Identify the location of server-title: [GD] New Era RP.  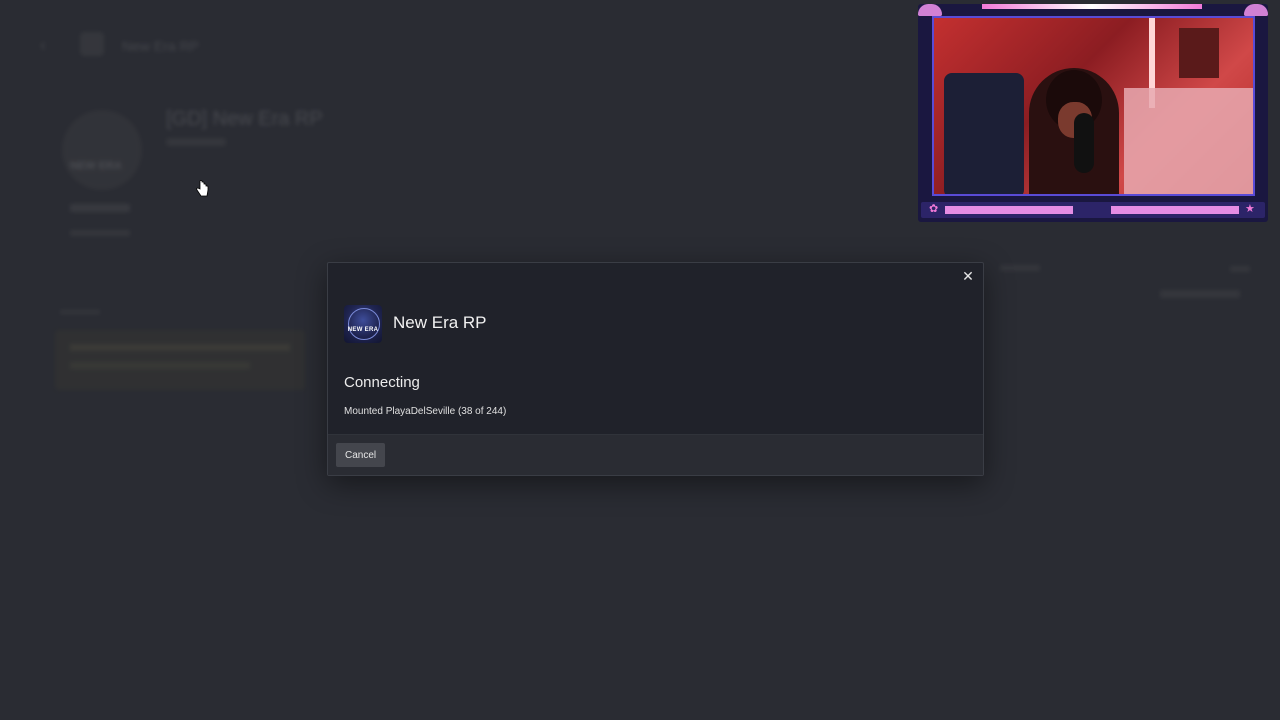
(244, 119).